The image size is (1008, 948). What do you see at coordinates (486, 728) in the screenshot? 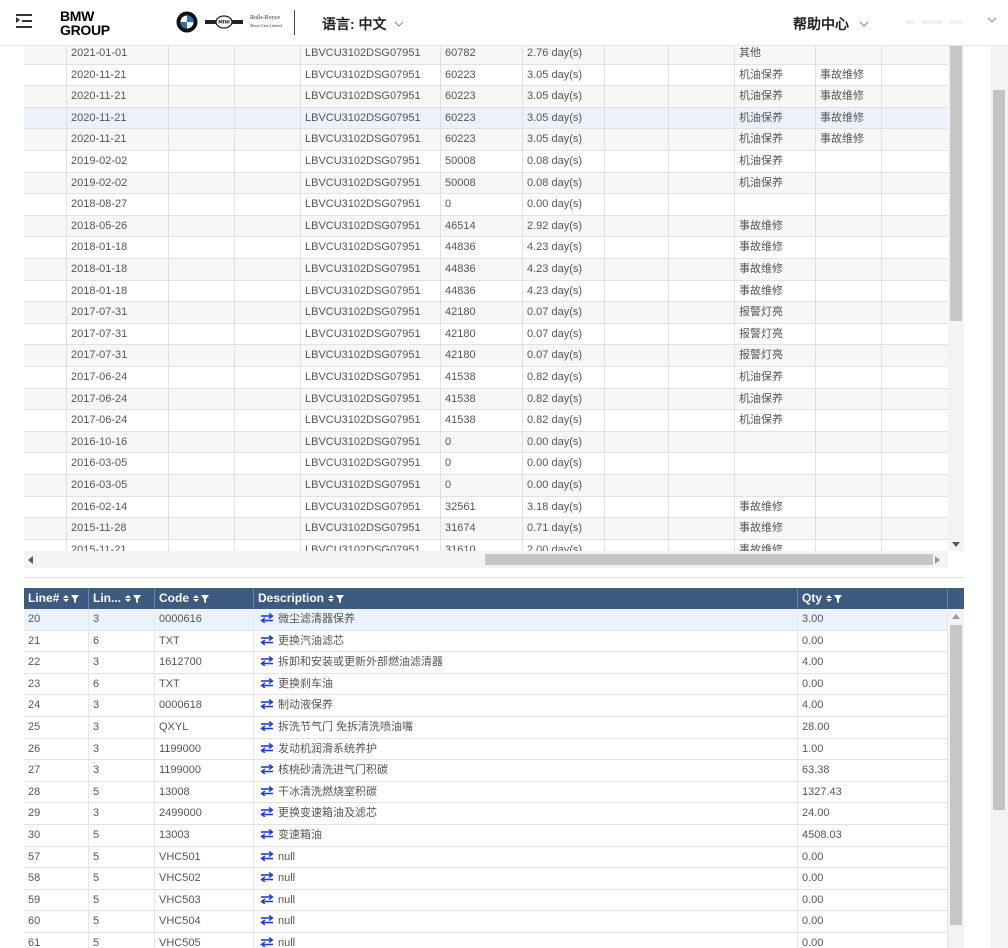
I see `table-row: 25 3 QXYL 拆洗节气门 免拆清洗喷油嘴 28.00` at bounding box center [486, 728].